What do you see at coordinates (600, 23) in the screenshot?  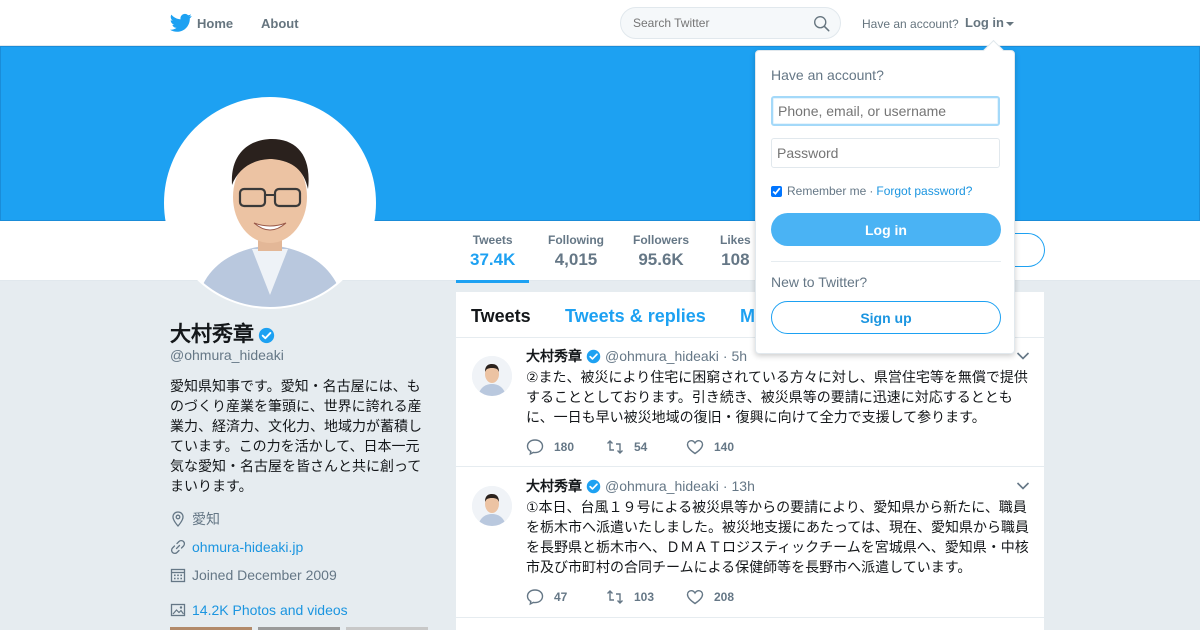 I see `top-nav: Home About Have an account? Log in` at bounding box center [600, 23].